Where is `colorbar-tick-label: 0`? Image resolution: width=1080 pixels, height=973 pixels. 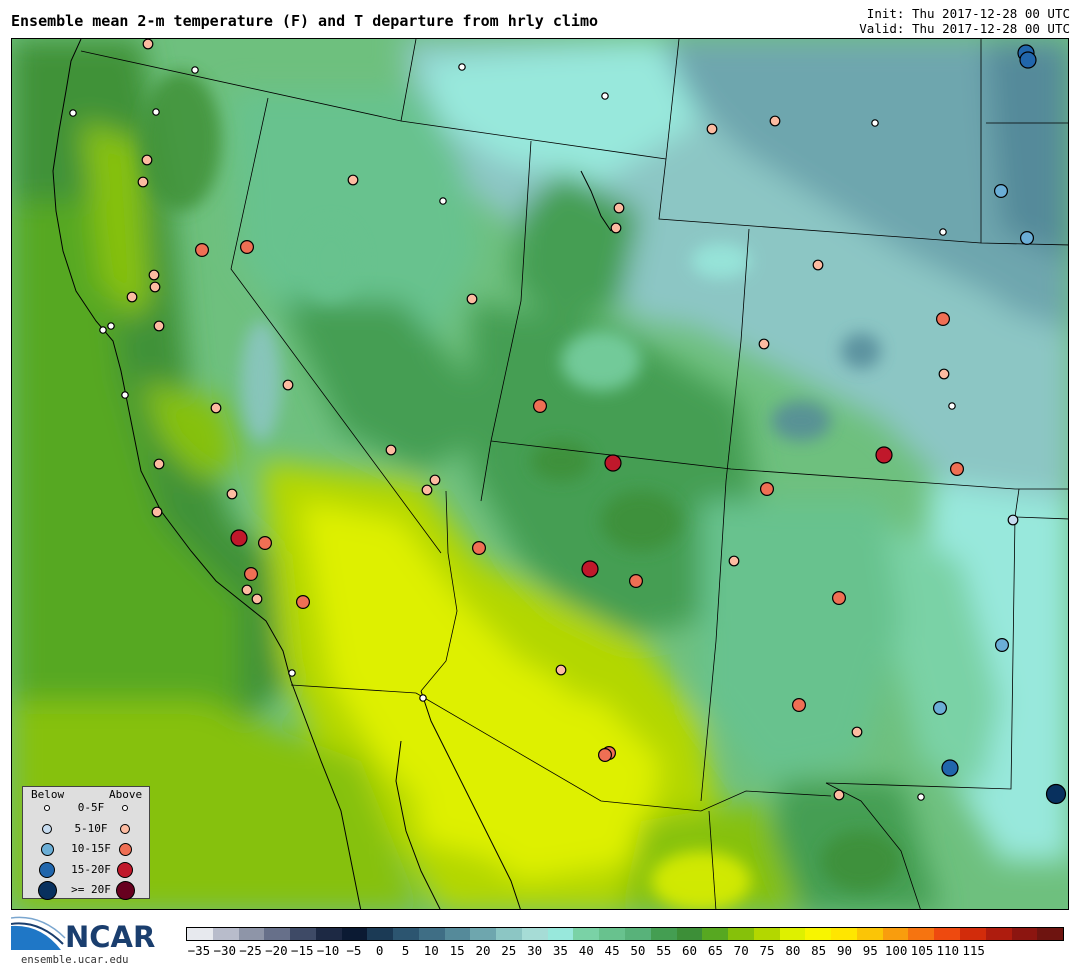
colorbar-tick-label: 0 is located at coordinates (379, 950).